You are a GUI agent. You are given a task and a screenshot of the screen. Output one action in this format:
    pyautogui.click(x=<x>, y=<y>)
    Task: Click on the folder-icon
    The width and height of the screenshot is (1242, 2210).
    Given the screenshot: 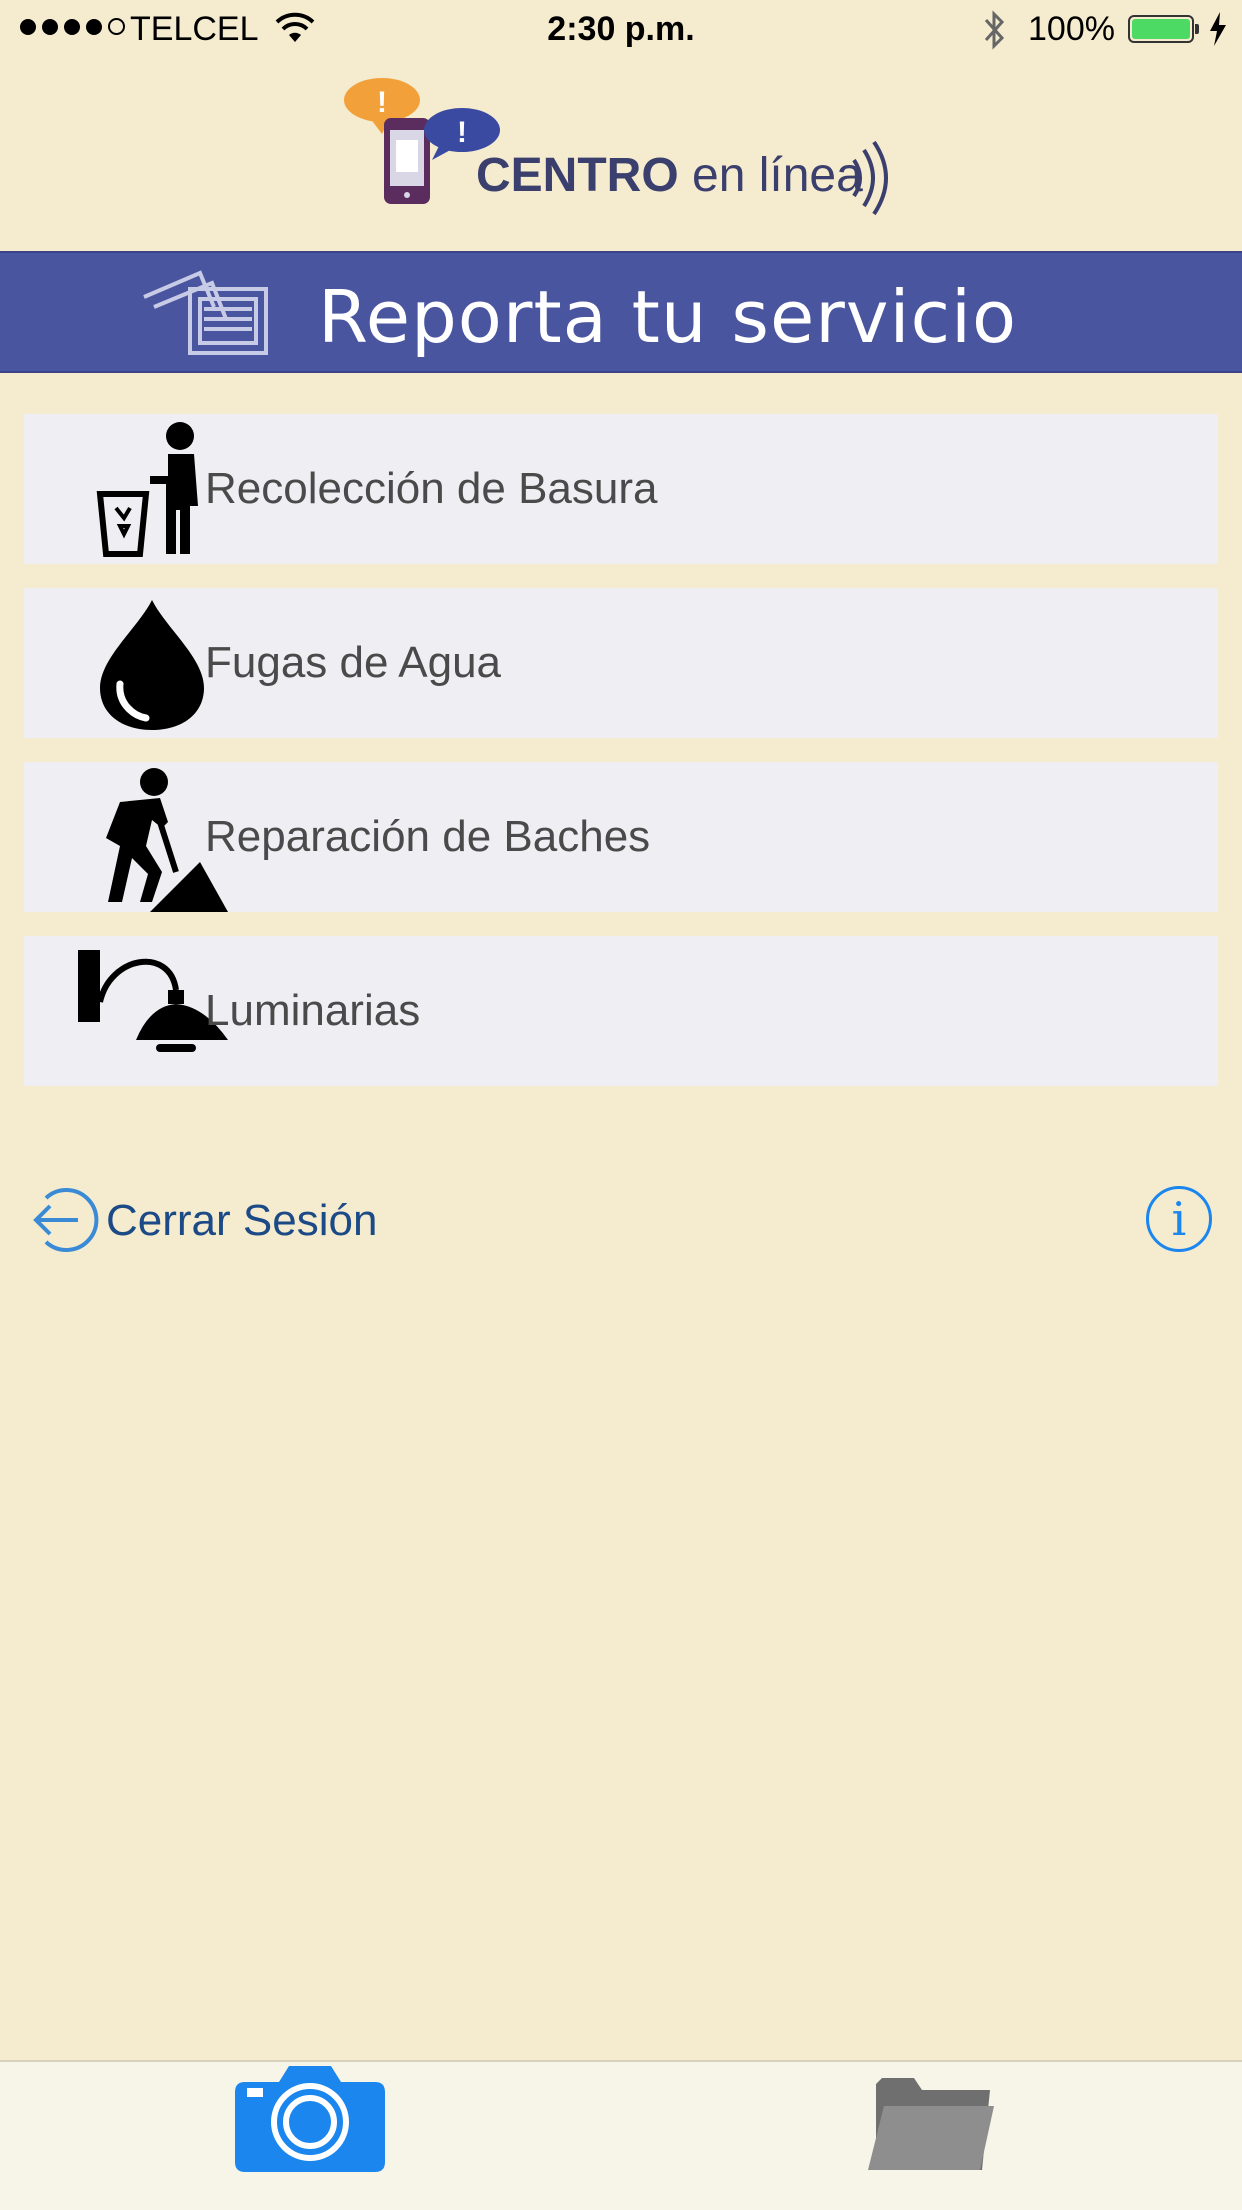 What is the action you would take?
    pyautogui.click(x=931, y=2121)
    